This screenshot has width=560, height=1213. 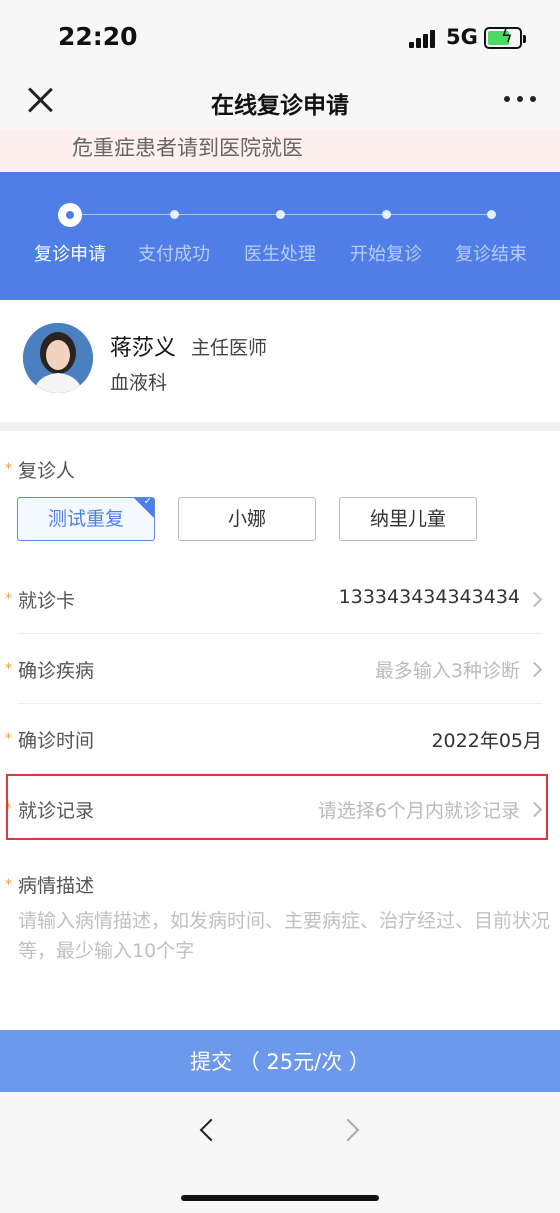 What do you see at coordinates (277, 807) in the screenshot?
I see `highlight-box` at bounding box center [277, 807].